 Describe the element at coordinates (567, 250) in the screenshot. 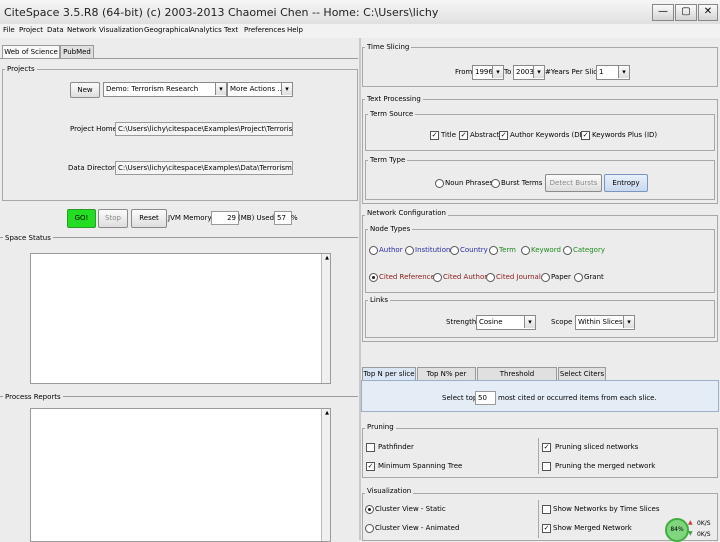

I see `category-radio` at that location.